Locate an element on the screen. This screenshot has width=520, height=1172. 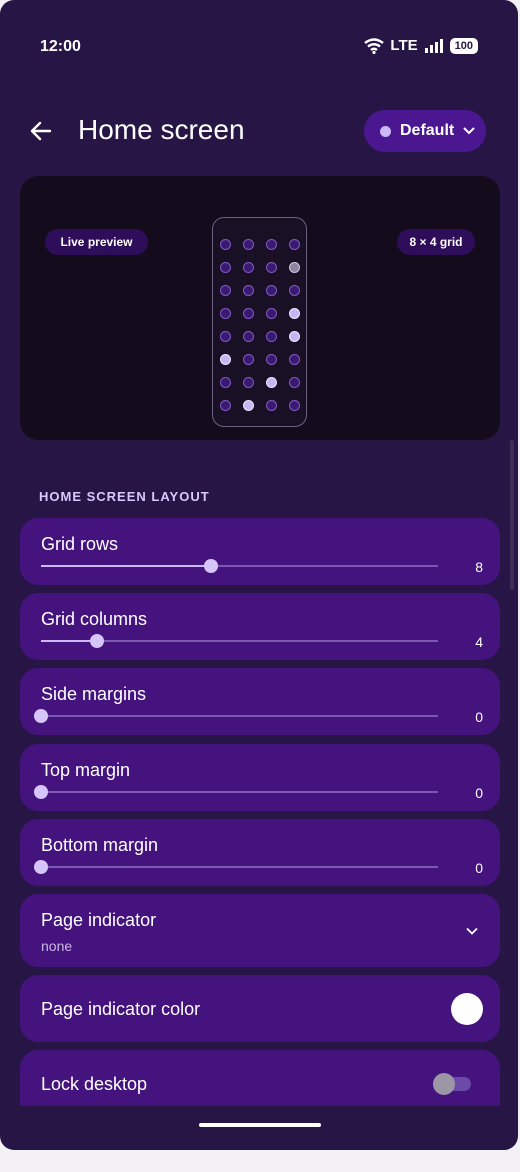
grid-columns-slider-fill is located at coordinates (69, 641).